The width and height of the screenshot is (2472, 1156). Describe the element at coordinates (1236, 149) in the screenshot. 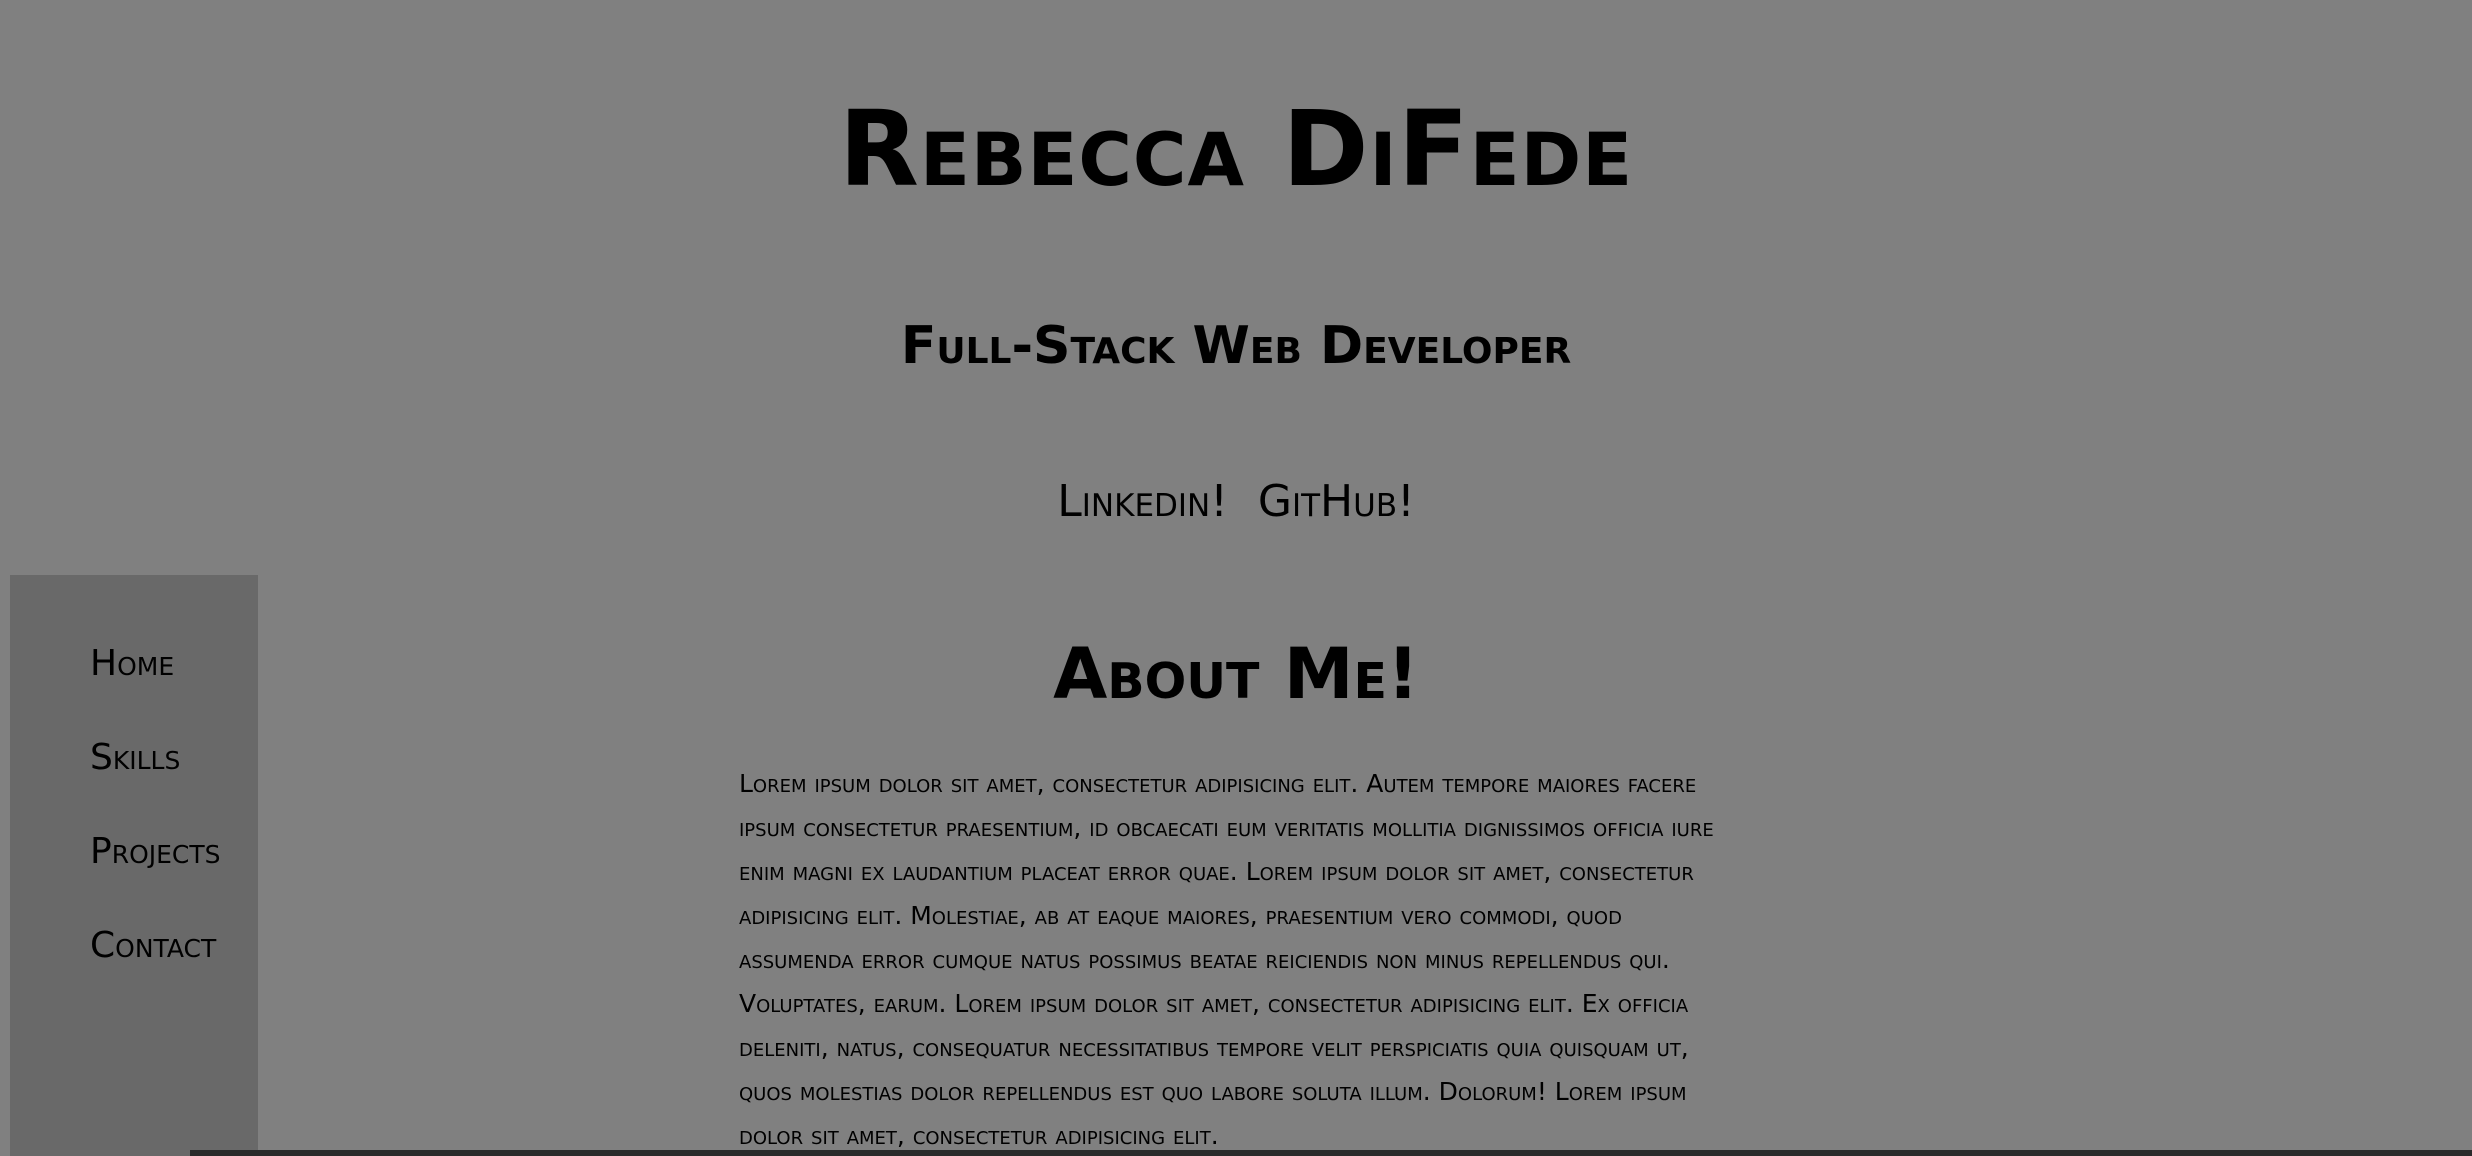

I see `page-title: Rebecca DiFede` at that location.